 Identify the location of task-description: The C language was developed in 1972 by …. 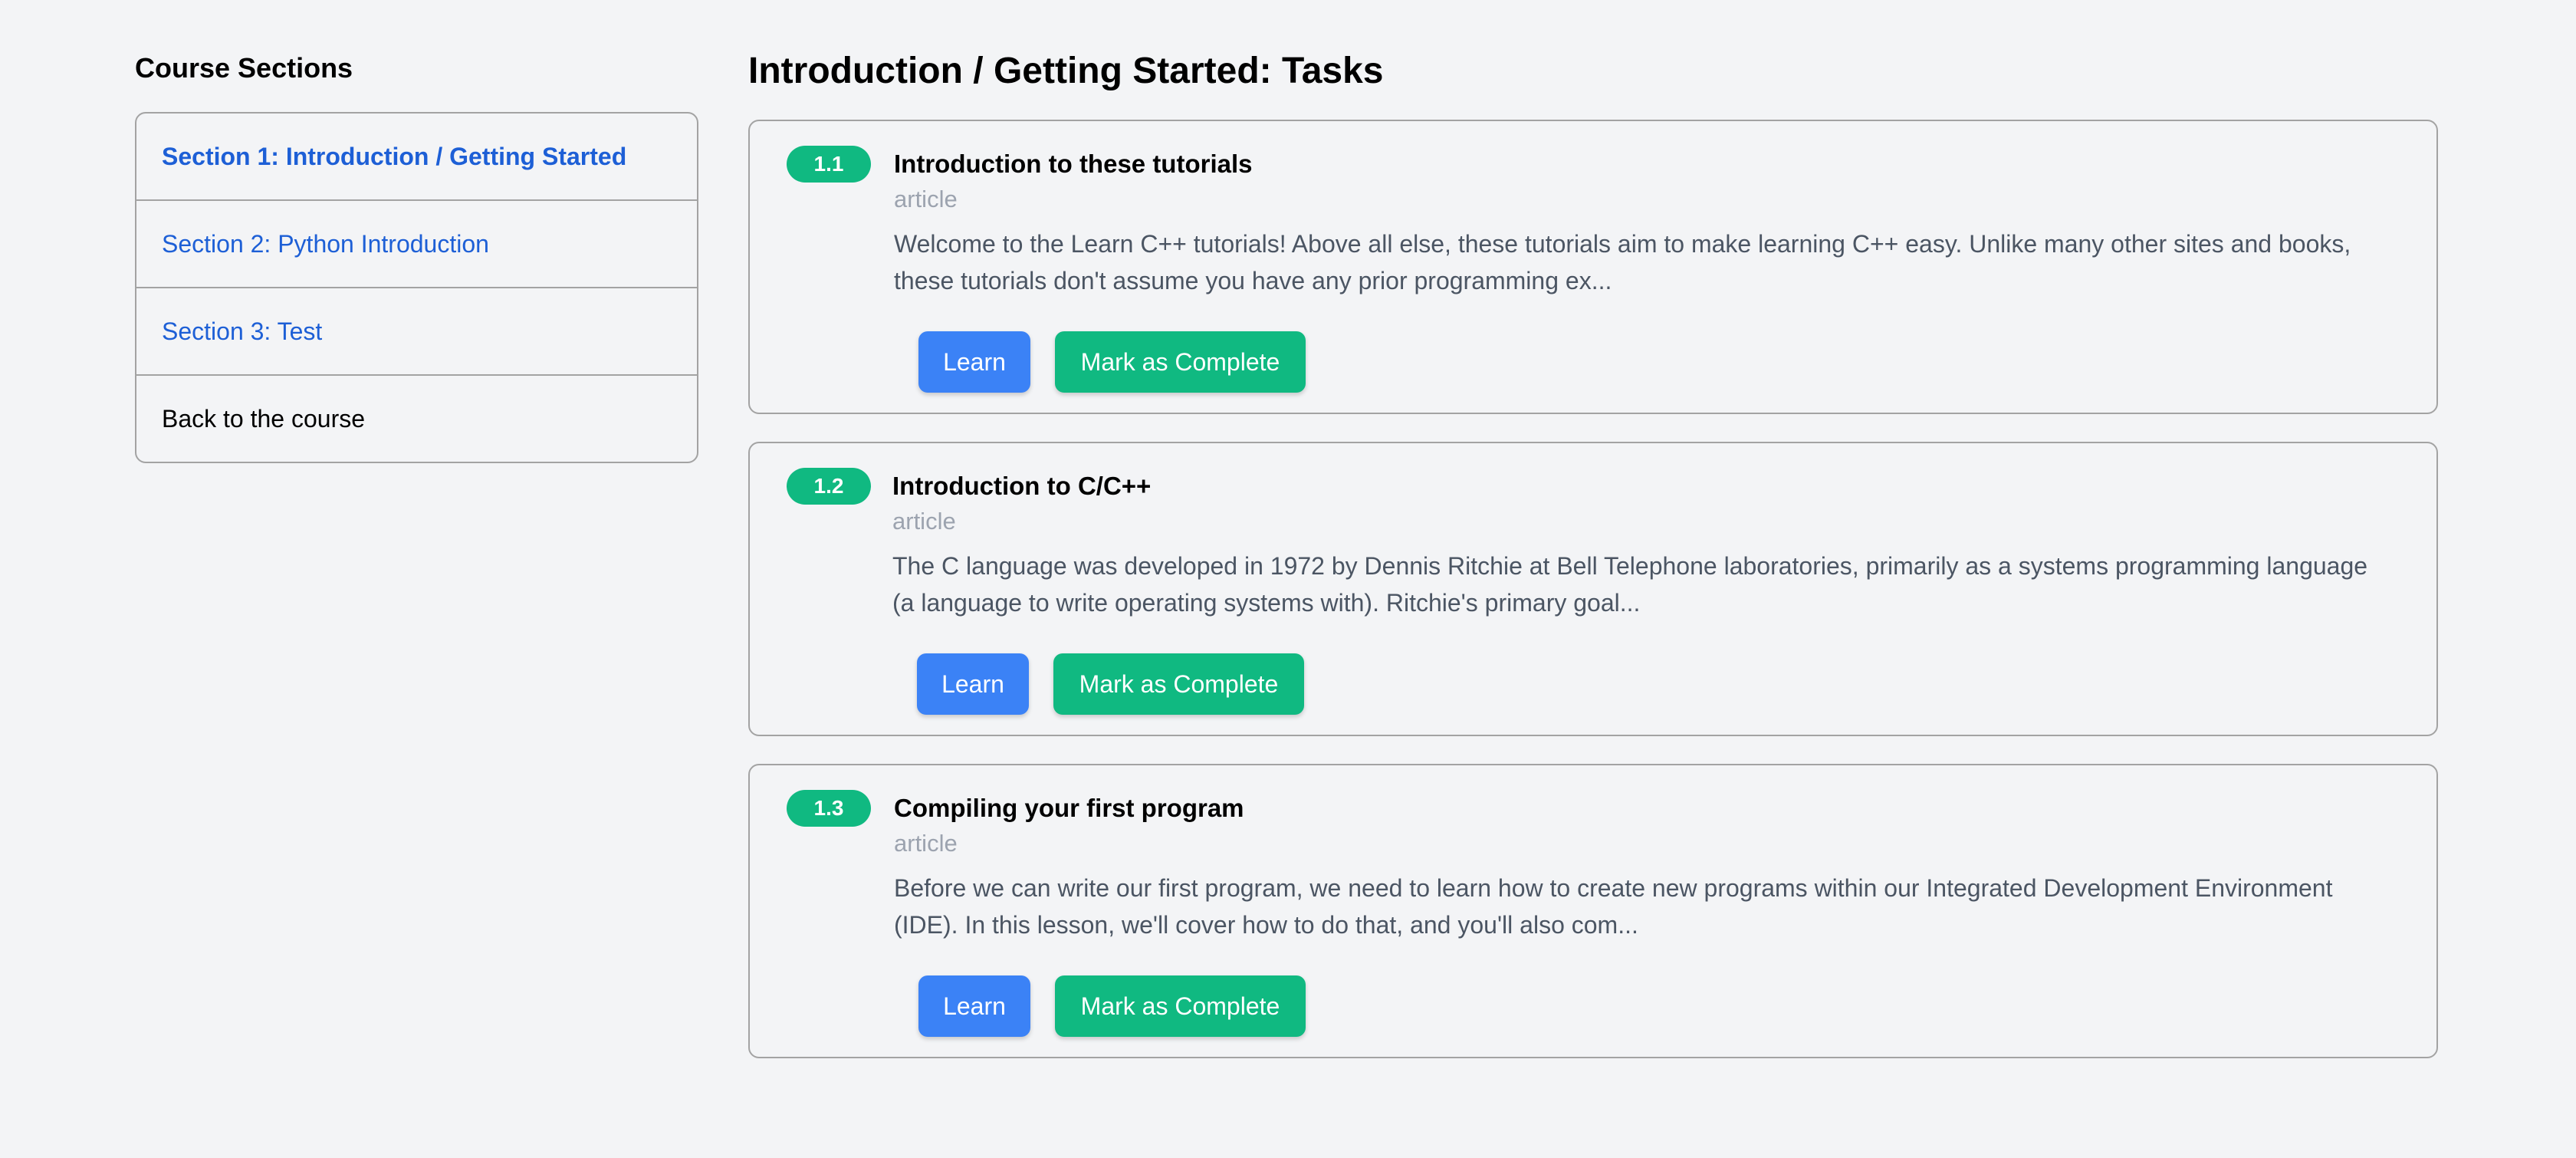
(1630, 584).